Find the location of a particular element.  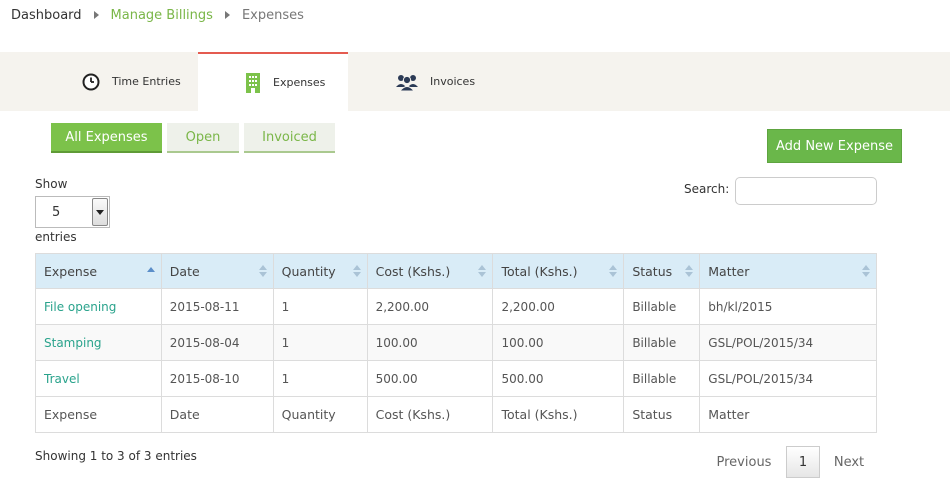

table-info: Showing 1 to 3 of 3 entries is located at coordinates (116, 456).